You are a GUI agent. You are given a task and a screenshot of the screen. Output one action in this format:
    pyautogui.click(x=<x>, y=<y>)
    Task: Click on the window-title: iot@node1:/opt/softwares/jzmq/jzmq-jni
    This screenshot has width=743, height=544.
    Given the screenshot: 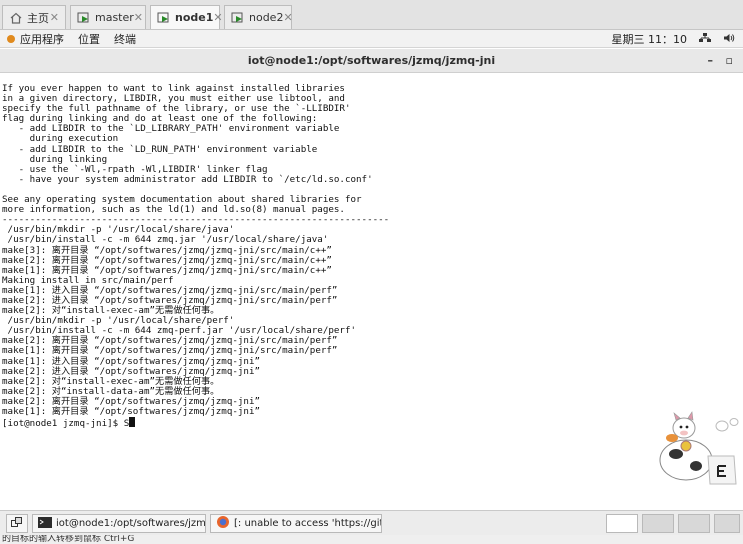 What is the action you would take?
    pyautogui.click(x=371, y=60)
    